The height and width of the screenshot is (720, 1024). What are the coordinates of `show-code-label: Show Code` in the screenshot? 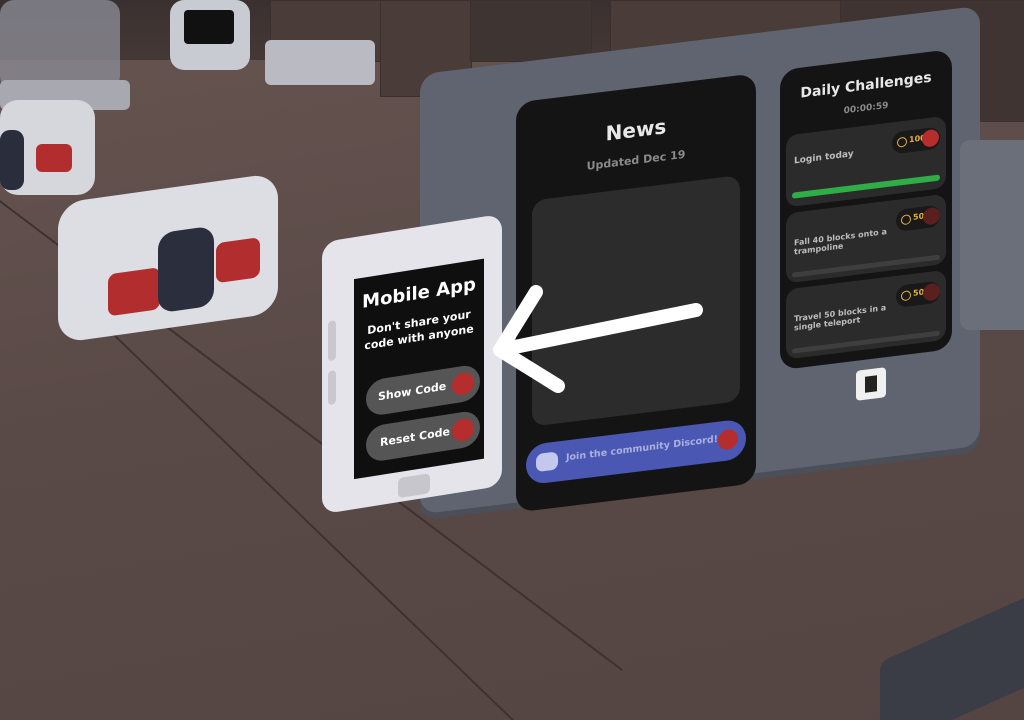 It's located at (412, 391).